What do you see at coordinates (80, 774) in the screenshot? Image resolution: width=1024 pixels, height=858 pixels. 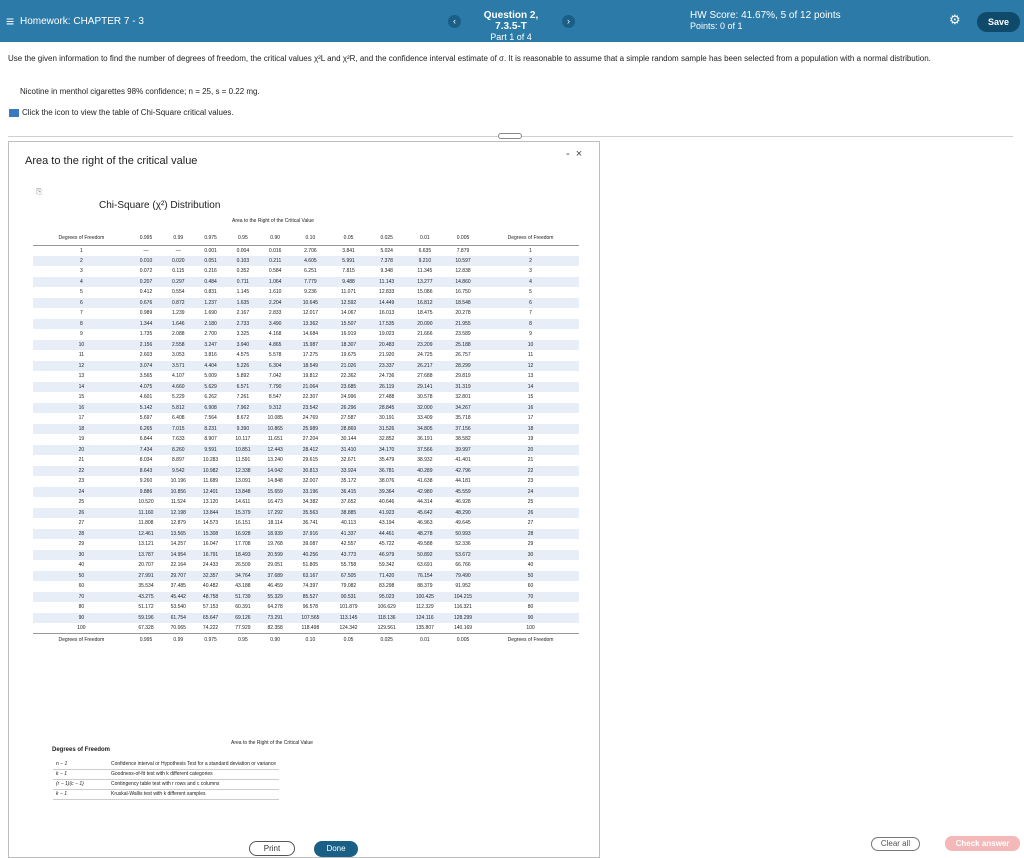 I see `df-note-formula: k − 1` at bounding box center [80, 774].